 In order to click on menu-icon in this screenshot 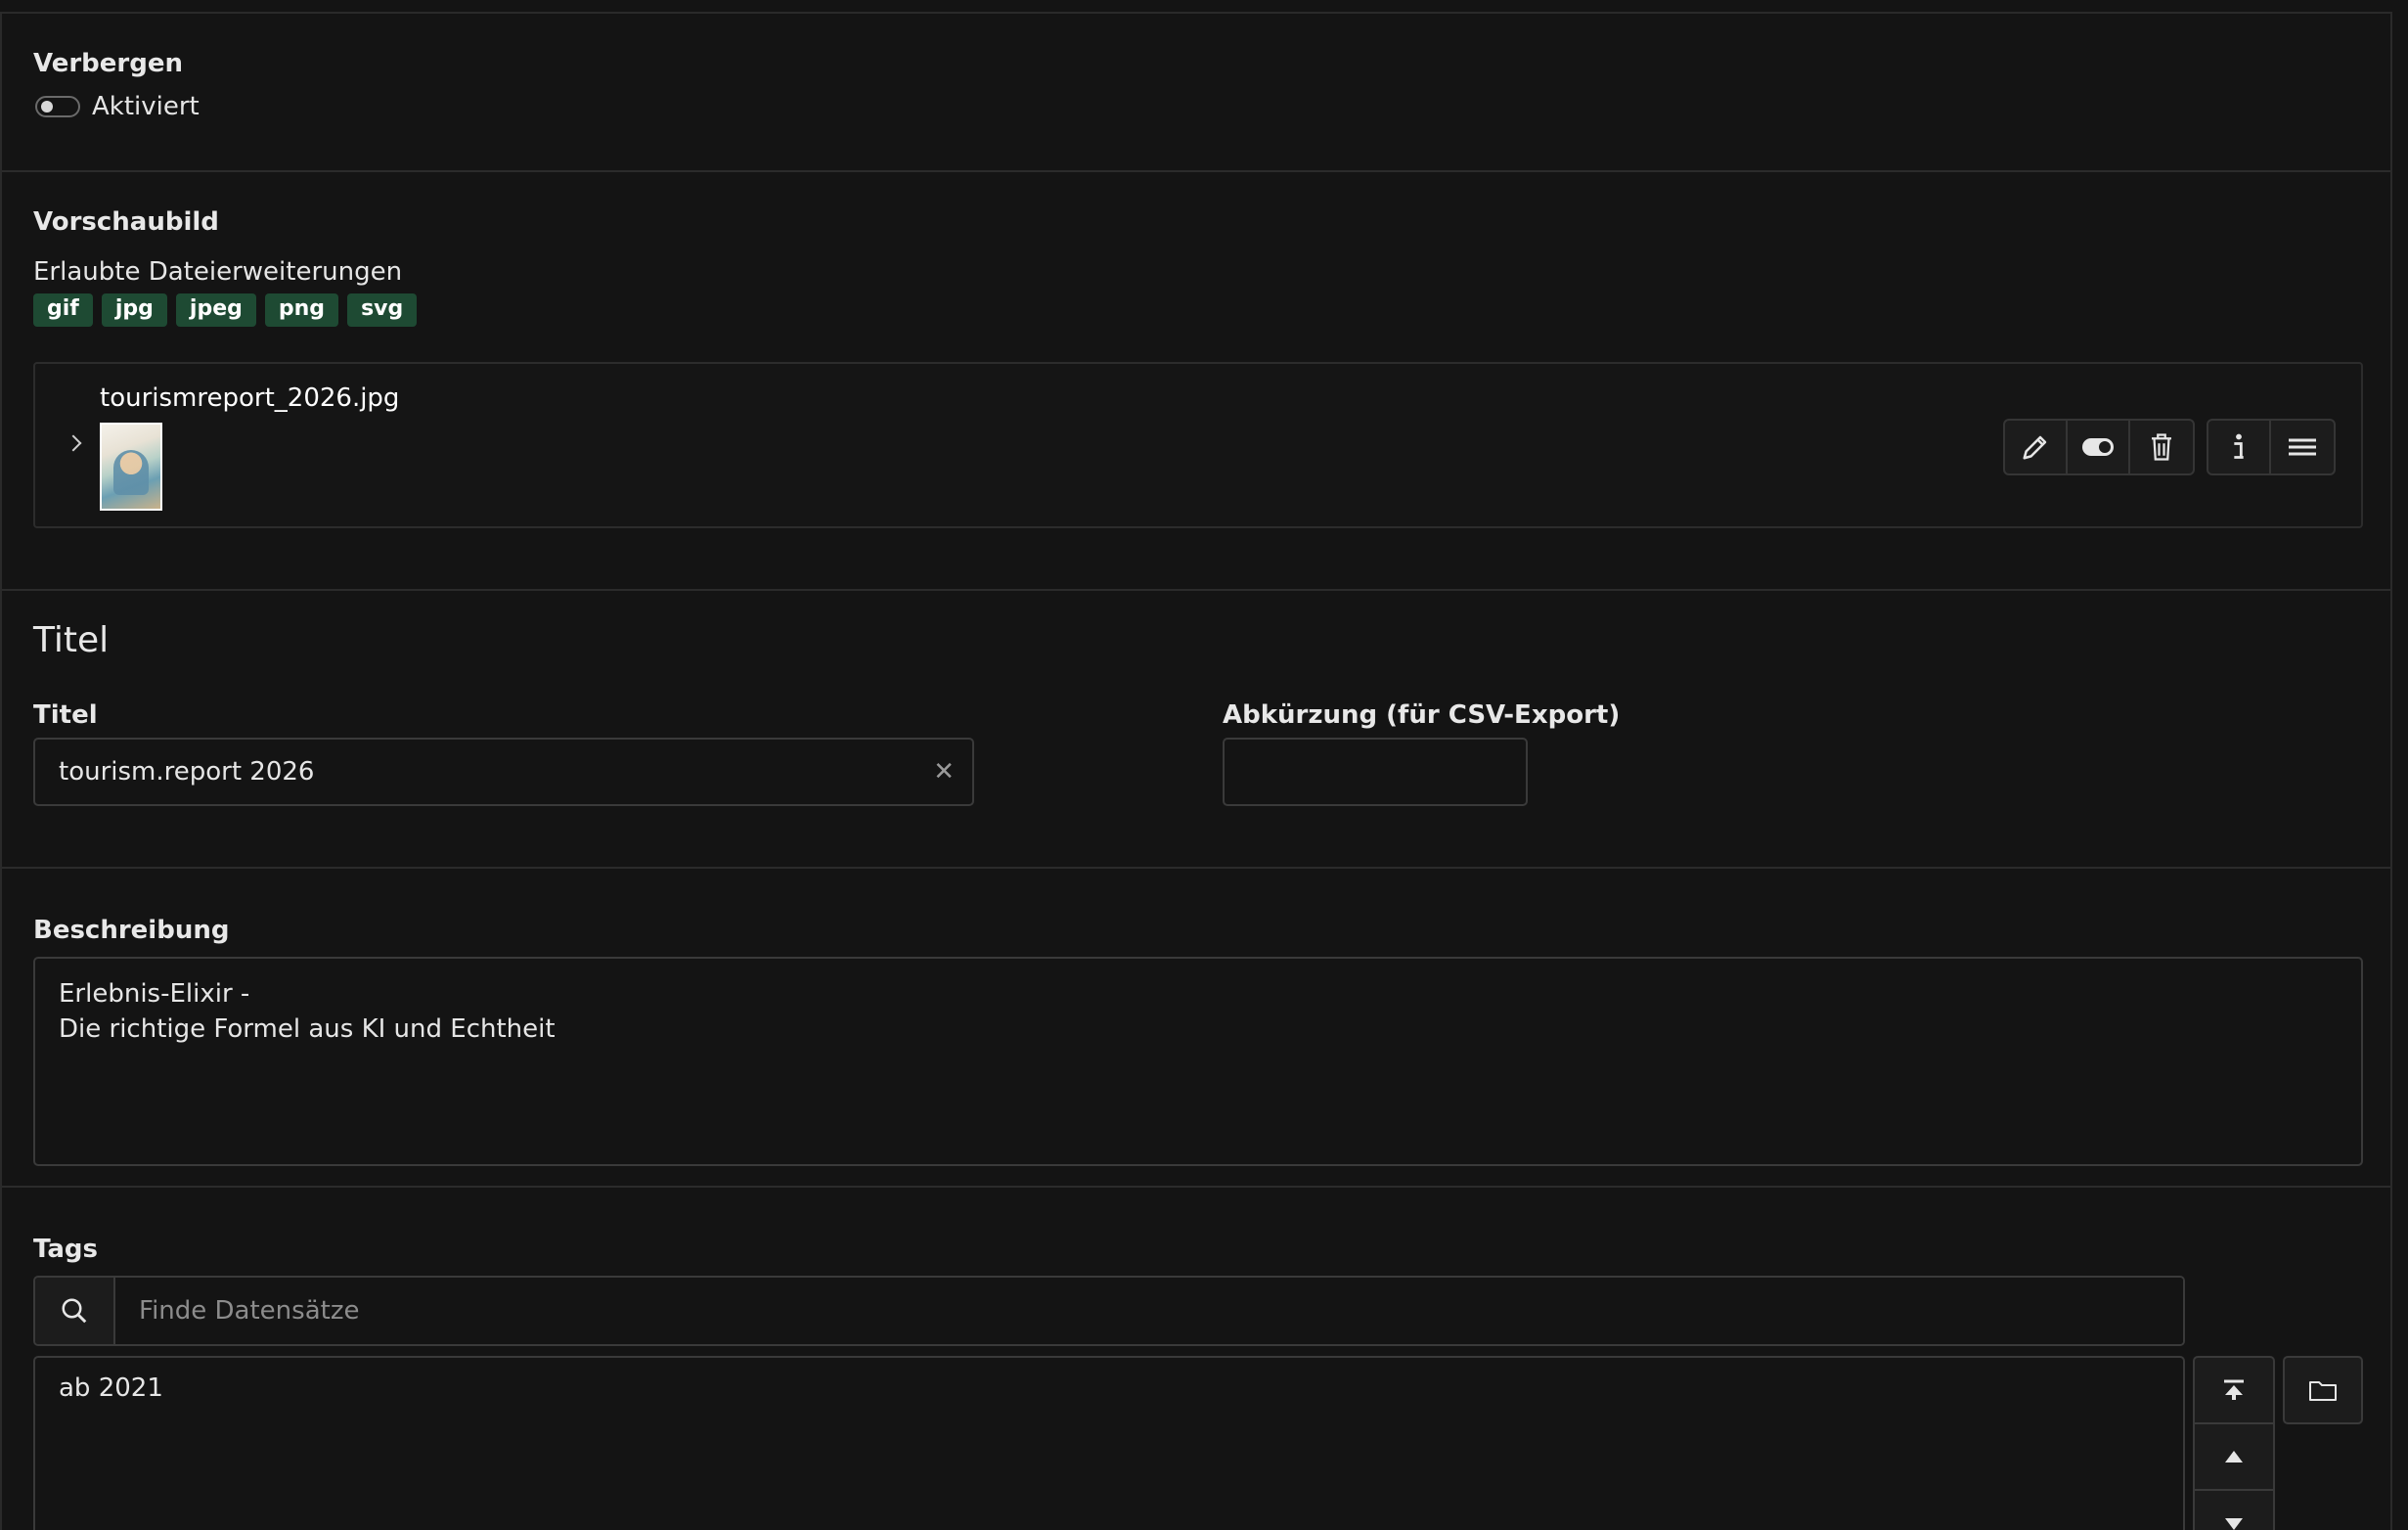, I will do `click(2302, 447)`.